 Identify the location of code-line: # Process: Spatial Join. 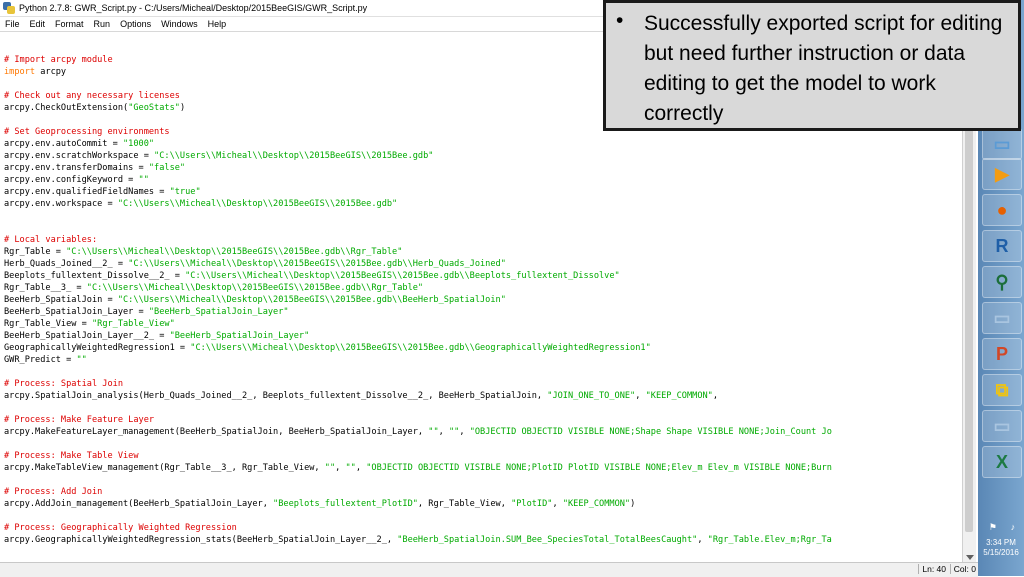
(483, 384).